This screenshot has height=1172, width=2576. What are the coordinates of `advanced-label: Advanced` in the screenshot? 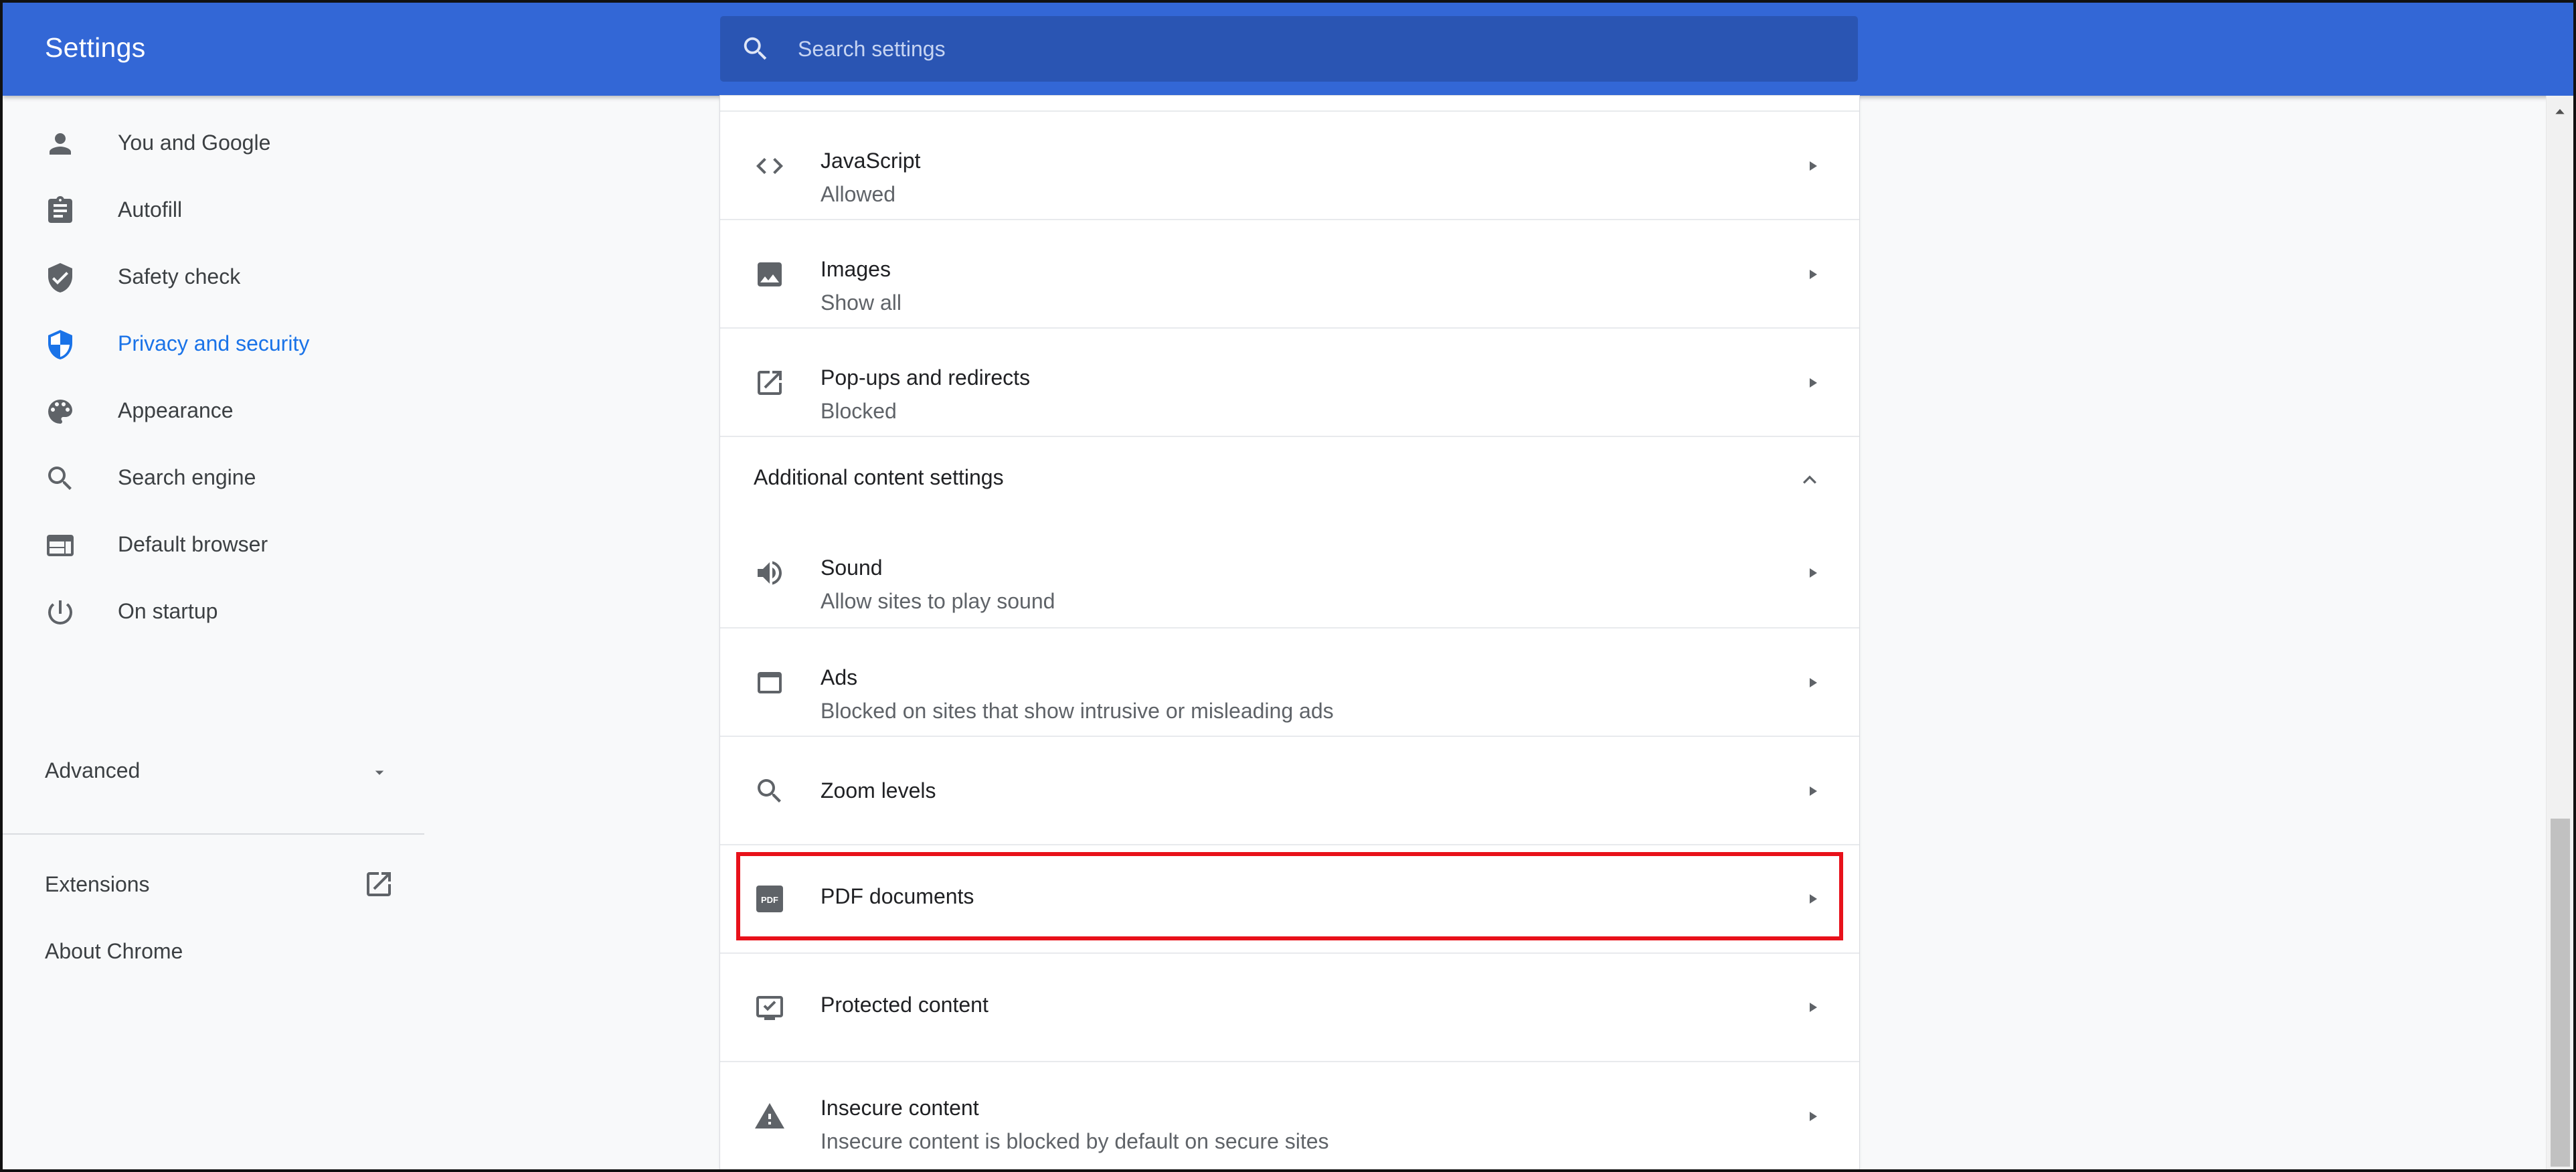 It's located at (93, 770).